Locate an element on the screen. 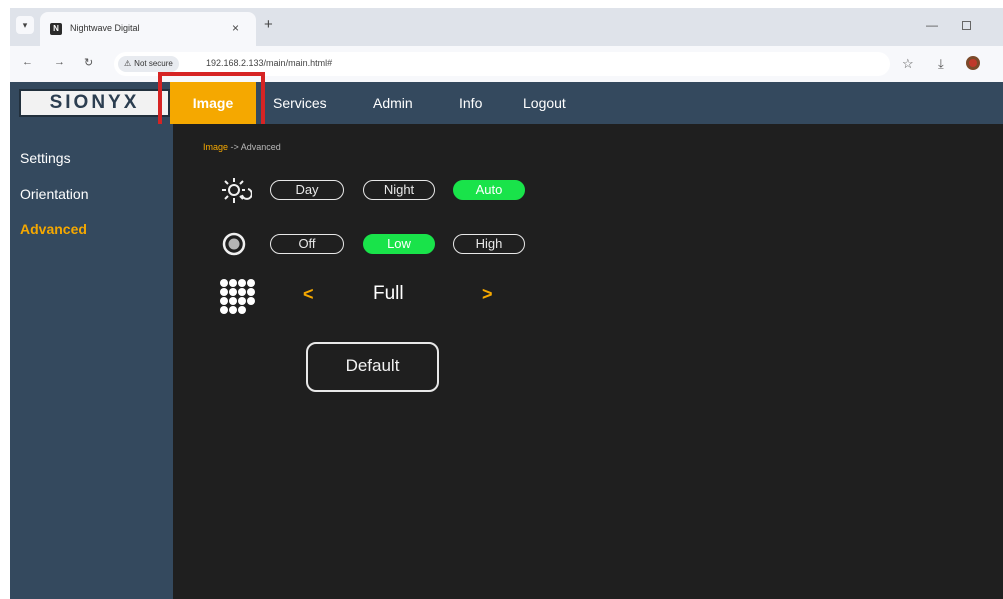 The width and height of the screenshot is (1003, 599). maximize-icon is located at coordinates (966, 25).